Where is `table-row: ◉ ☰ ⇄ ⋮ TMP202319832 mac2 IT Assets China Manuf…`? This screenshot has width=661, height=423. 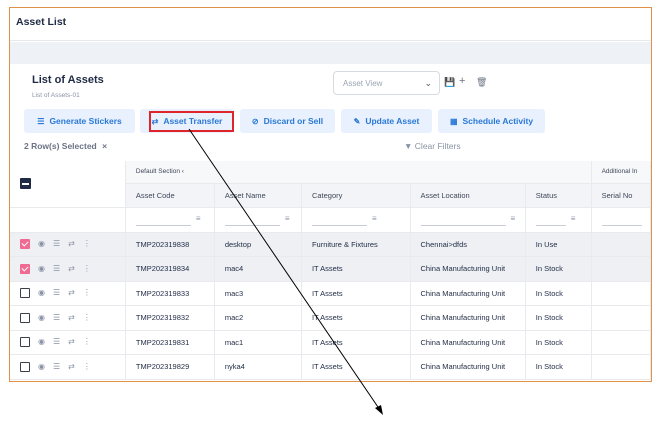
table-row: ◉ ☰ ⇄ ⋮ TMP202319832 mac2 IT Assets China Manuf… is located at coordinates (330, 318).